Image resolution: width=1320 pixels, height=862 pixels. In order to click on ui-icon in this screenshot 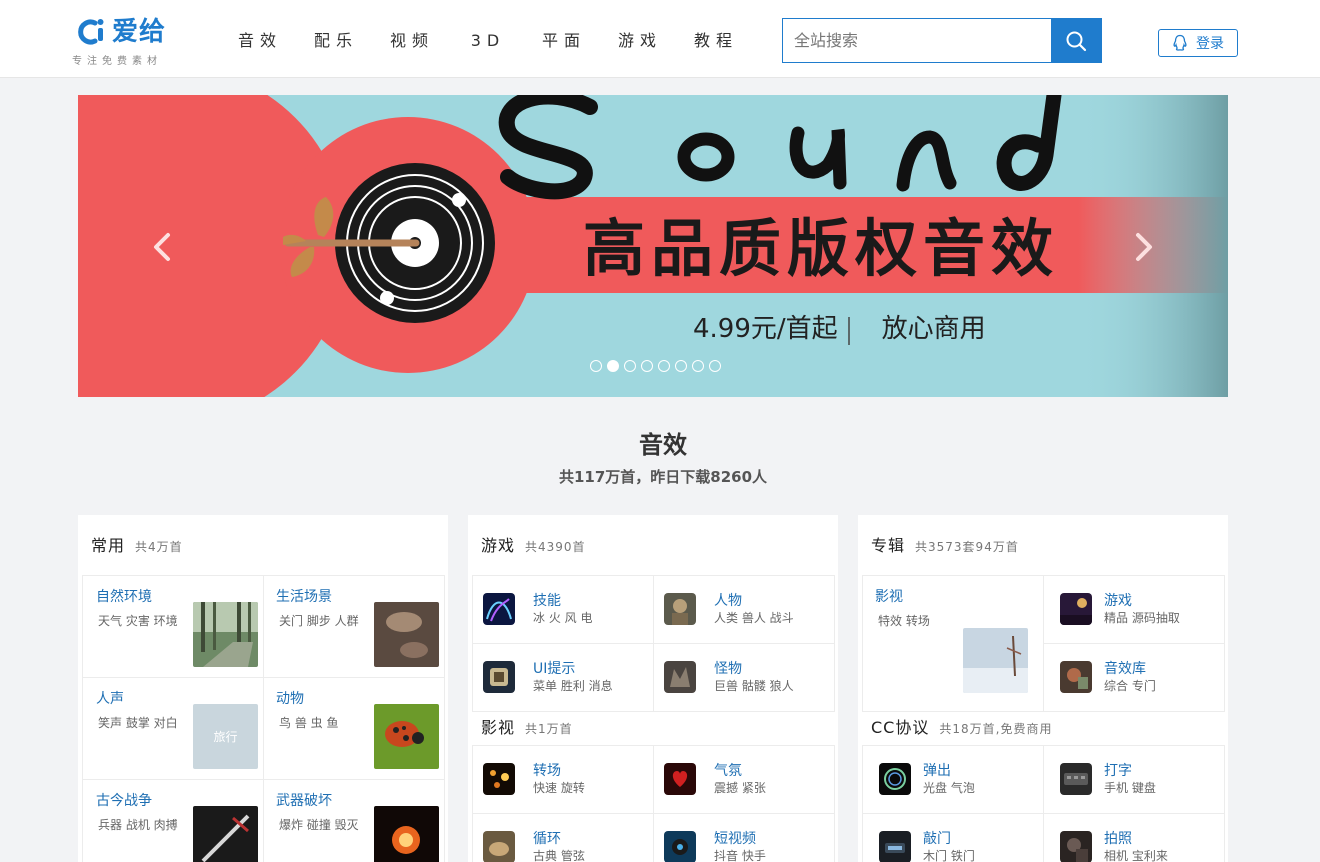, I will do `click(499, 677)`.